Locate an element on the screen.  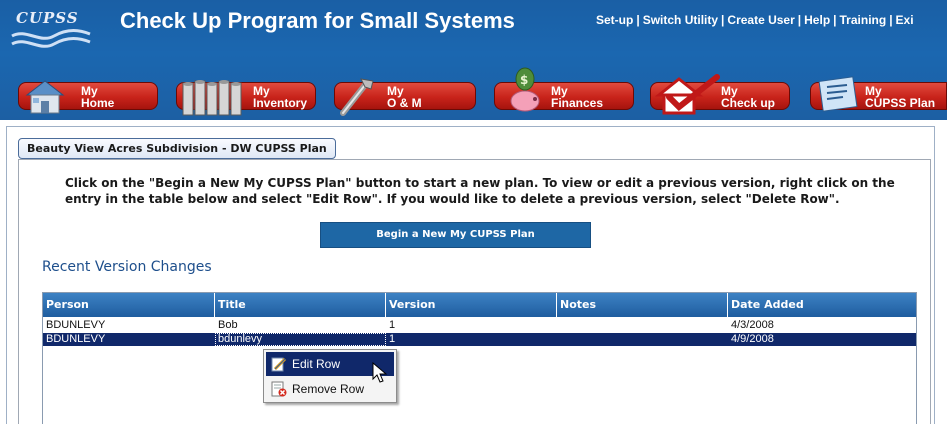
nav-my-checkup: My Check up is located at coordinates (720, 94).